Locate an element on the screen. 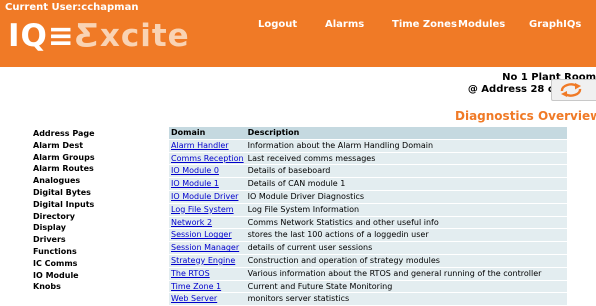 The image size is (596, 306). sidebar-item: Alarm Dest is located at coordinates (64, 146).